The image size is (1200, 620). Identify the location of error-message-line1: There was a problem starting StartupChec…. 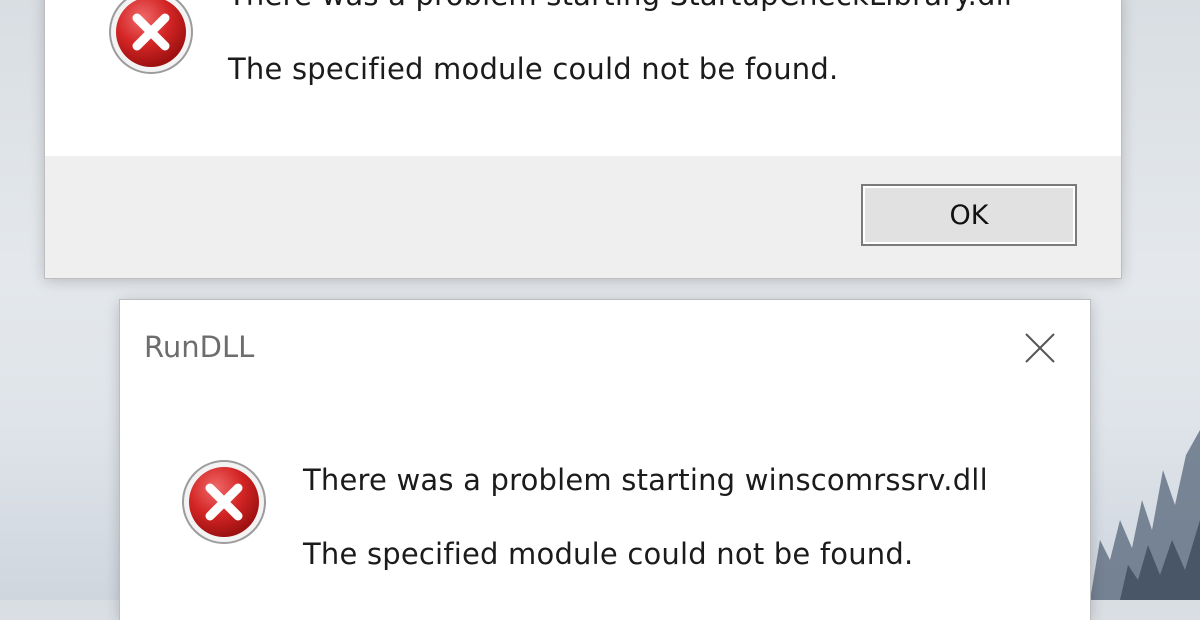
(620, 6).